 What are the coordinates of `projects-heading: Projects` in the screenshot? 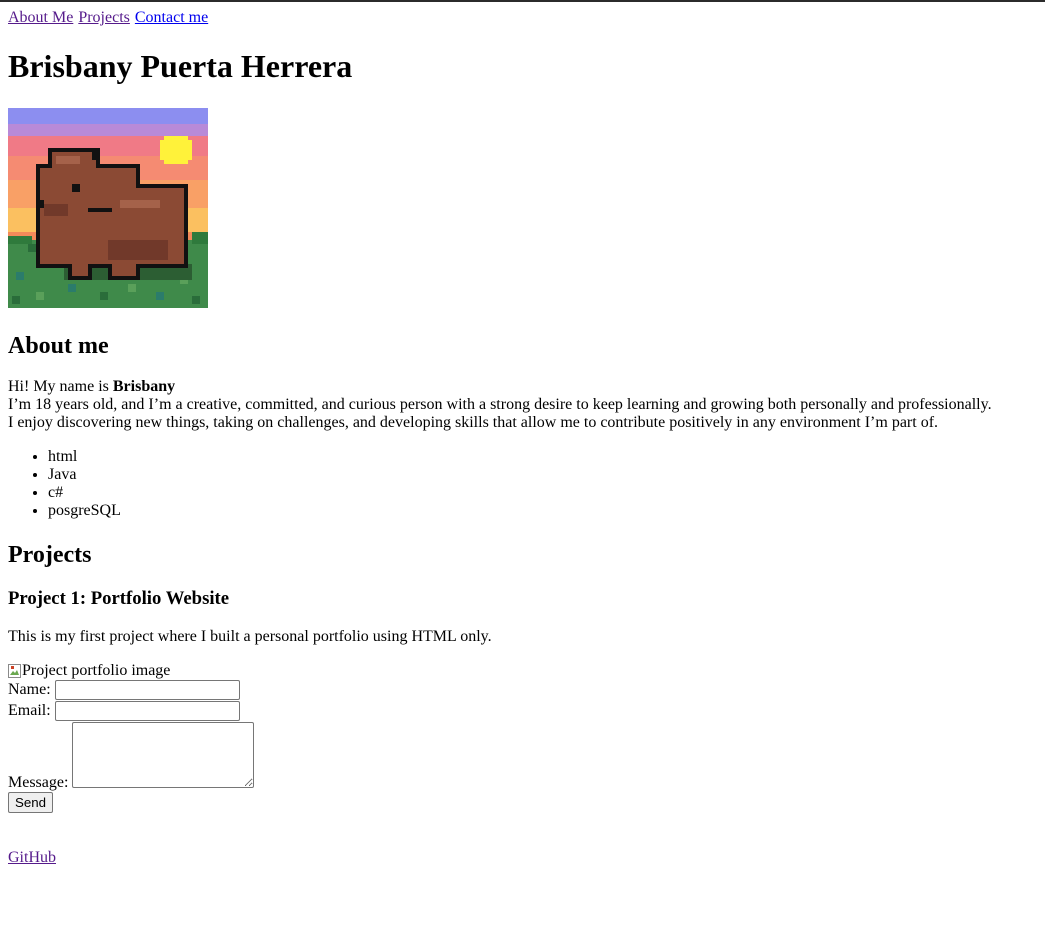 It's located at (50, 555).